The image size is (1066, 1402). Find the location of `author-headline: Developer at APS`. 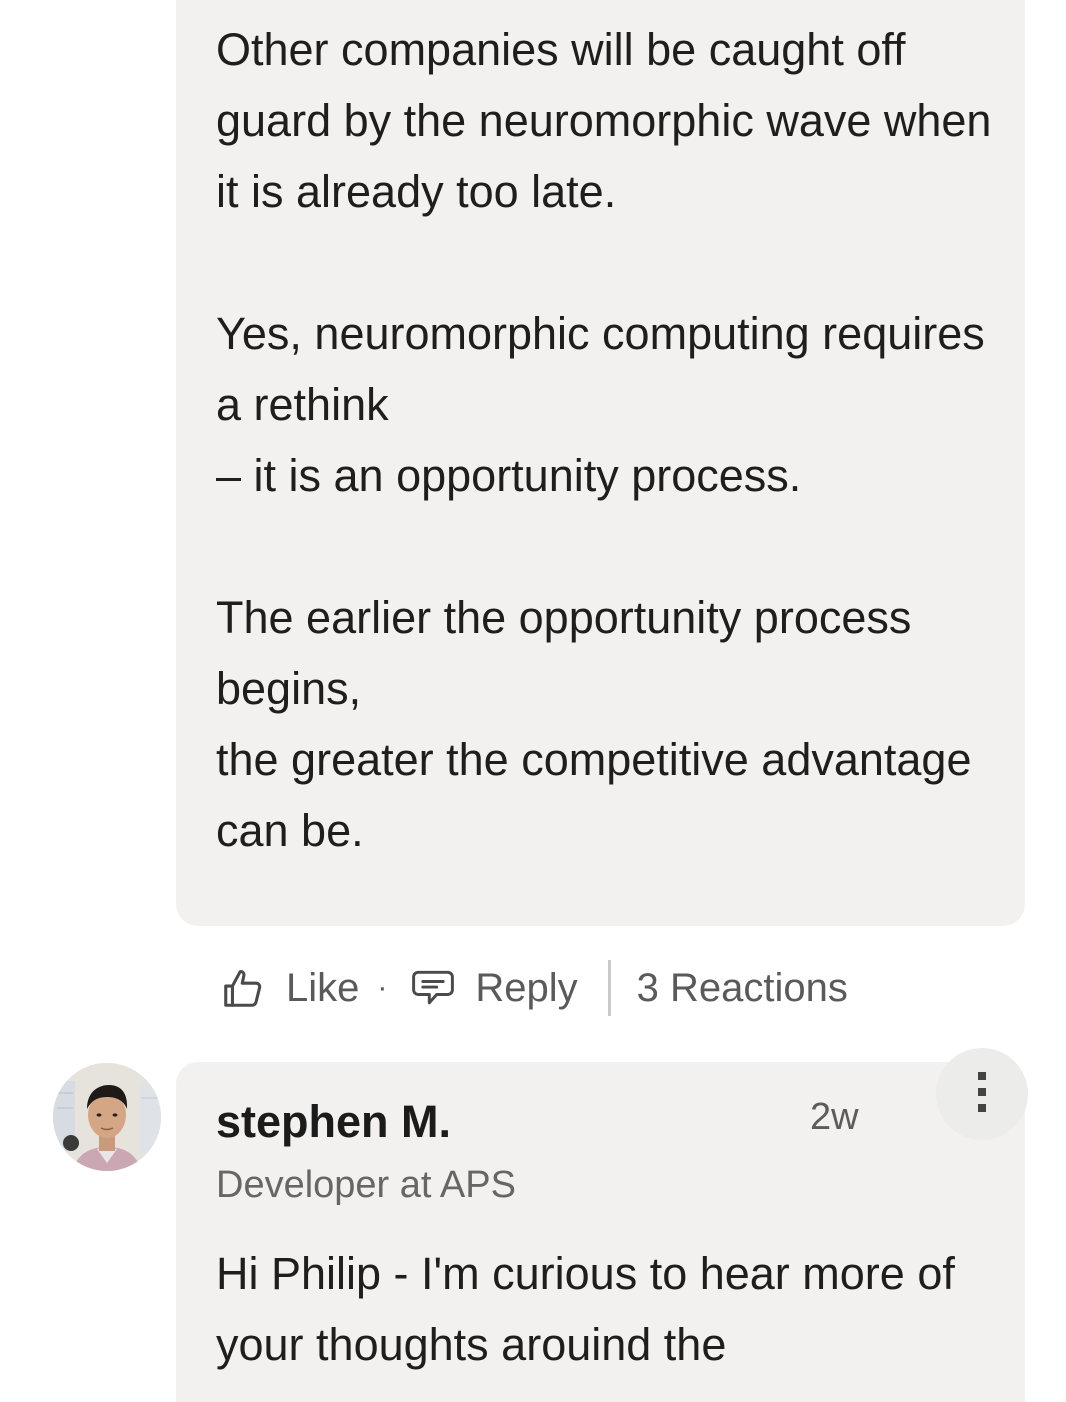

author-headline: Developer at APS is located at coordinates (366, 1185).